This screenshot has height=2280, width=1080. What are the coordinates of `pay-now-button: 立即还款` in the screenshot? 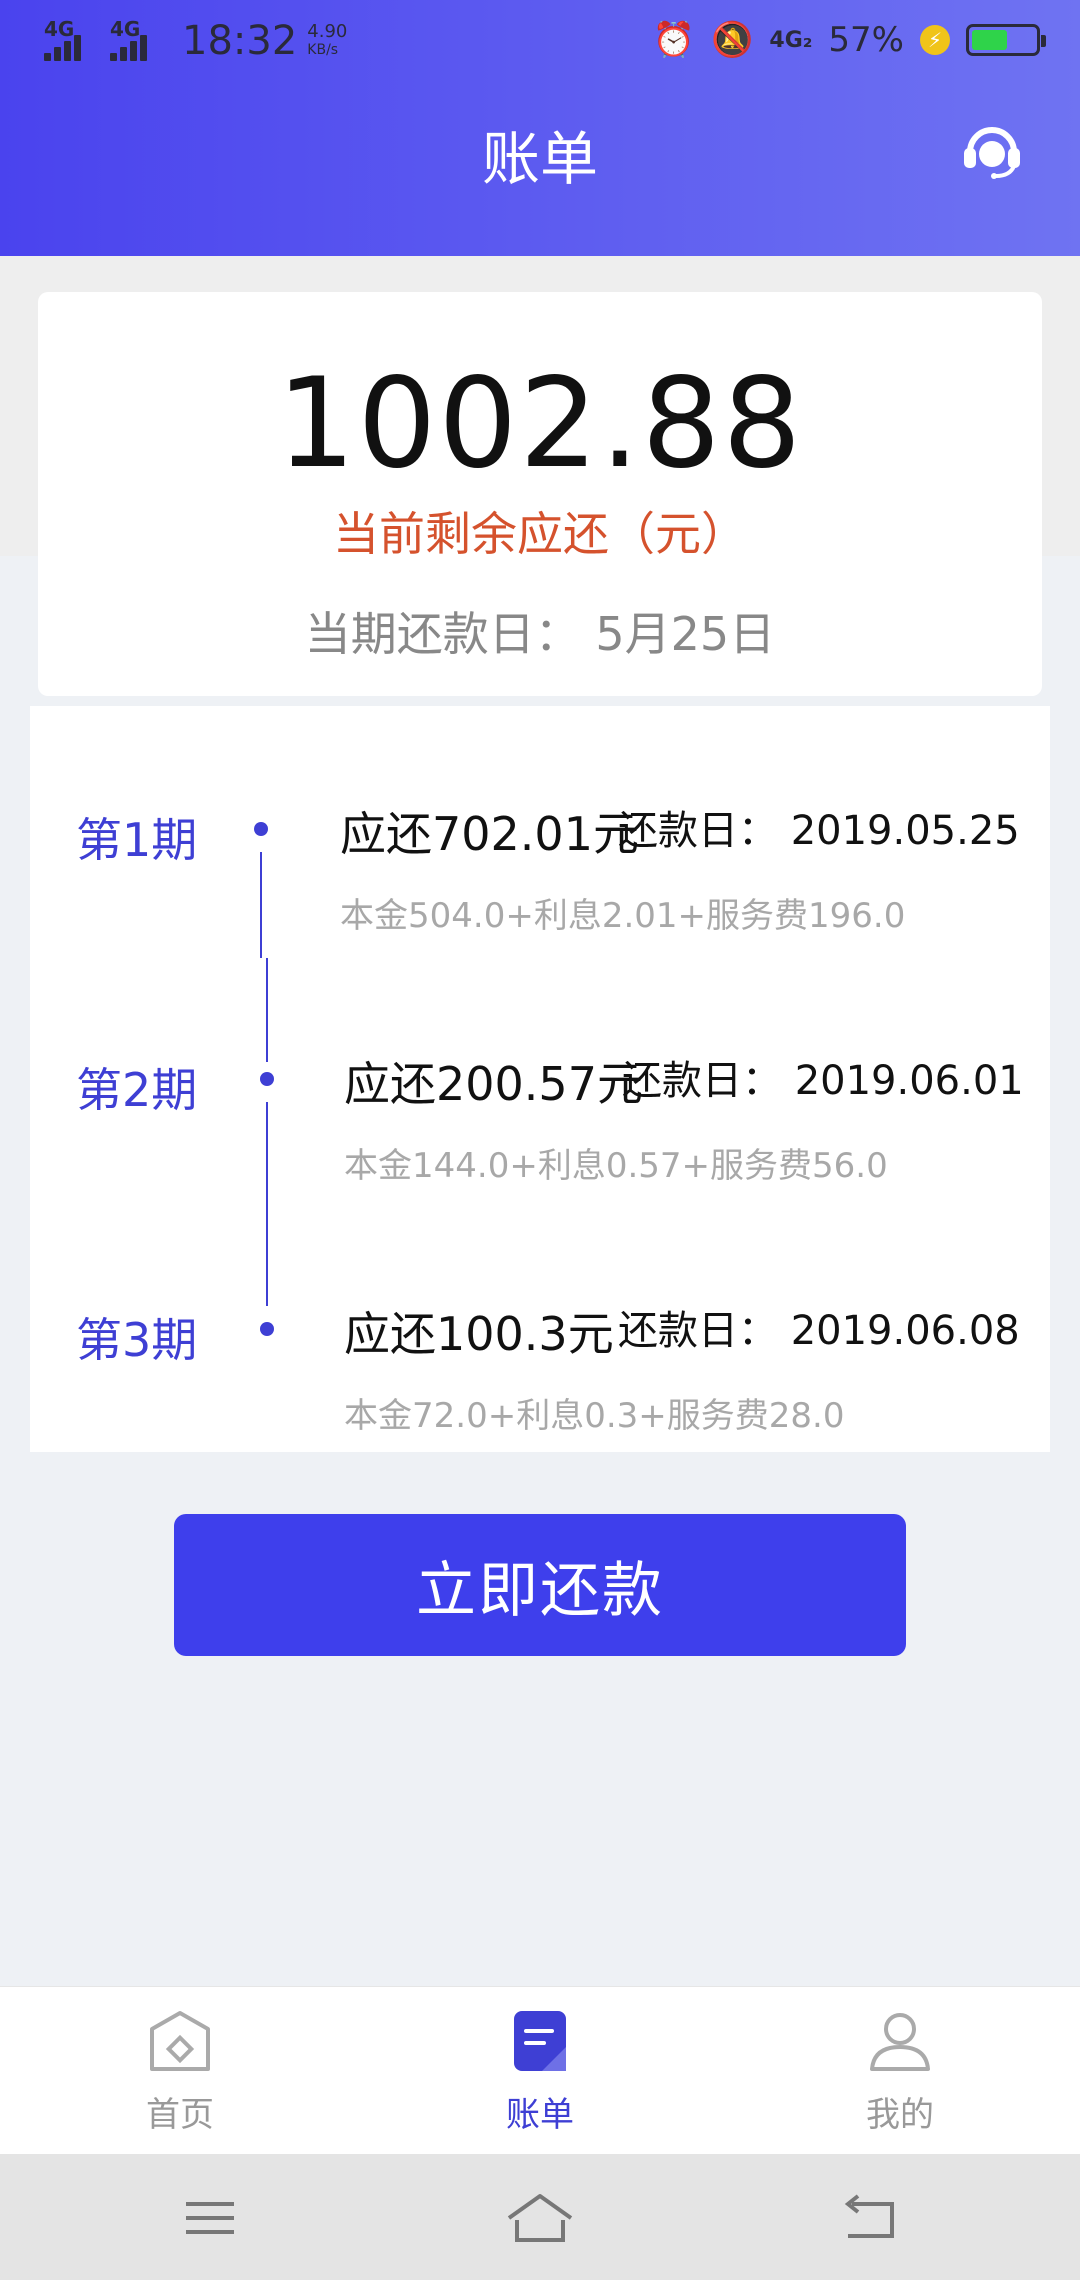 It's located at (540, 1585).